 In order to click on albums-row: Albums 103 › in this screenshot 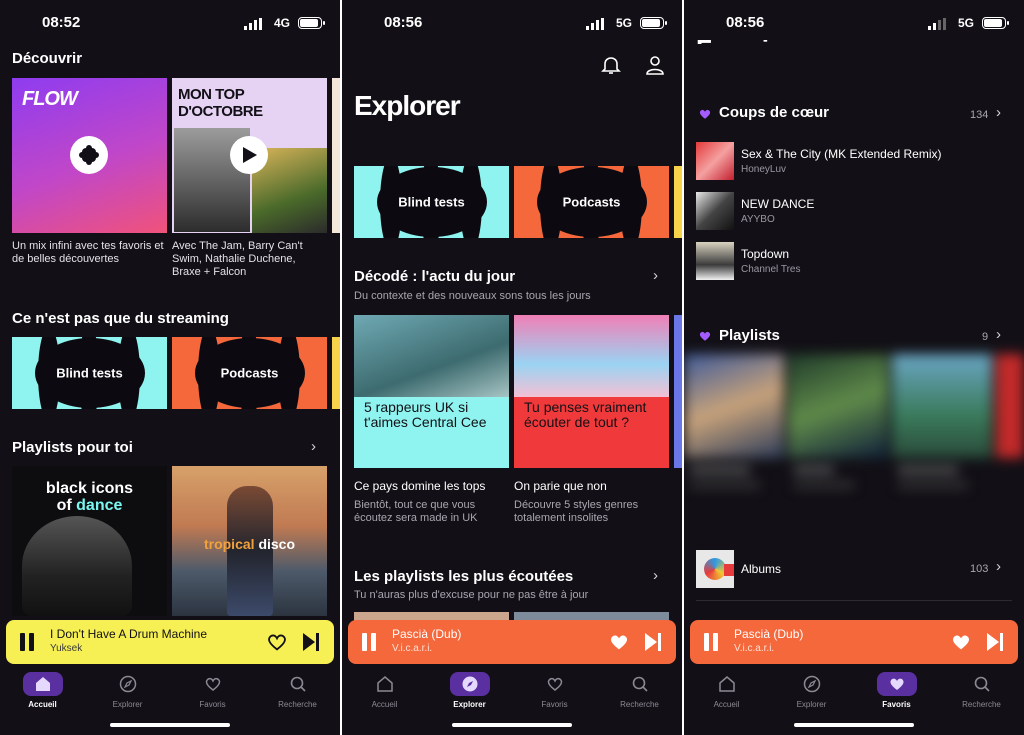, I will do `click(854, 570)`.